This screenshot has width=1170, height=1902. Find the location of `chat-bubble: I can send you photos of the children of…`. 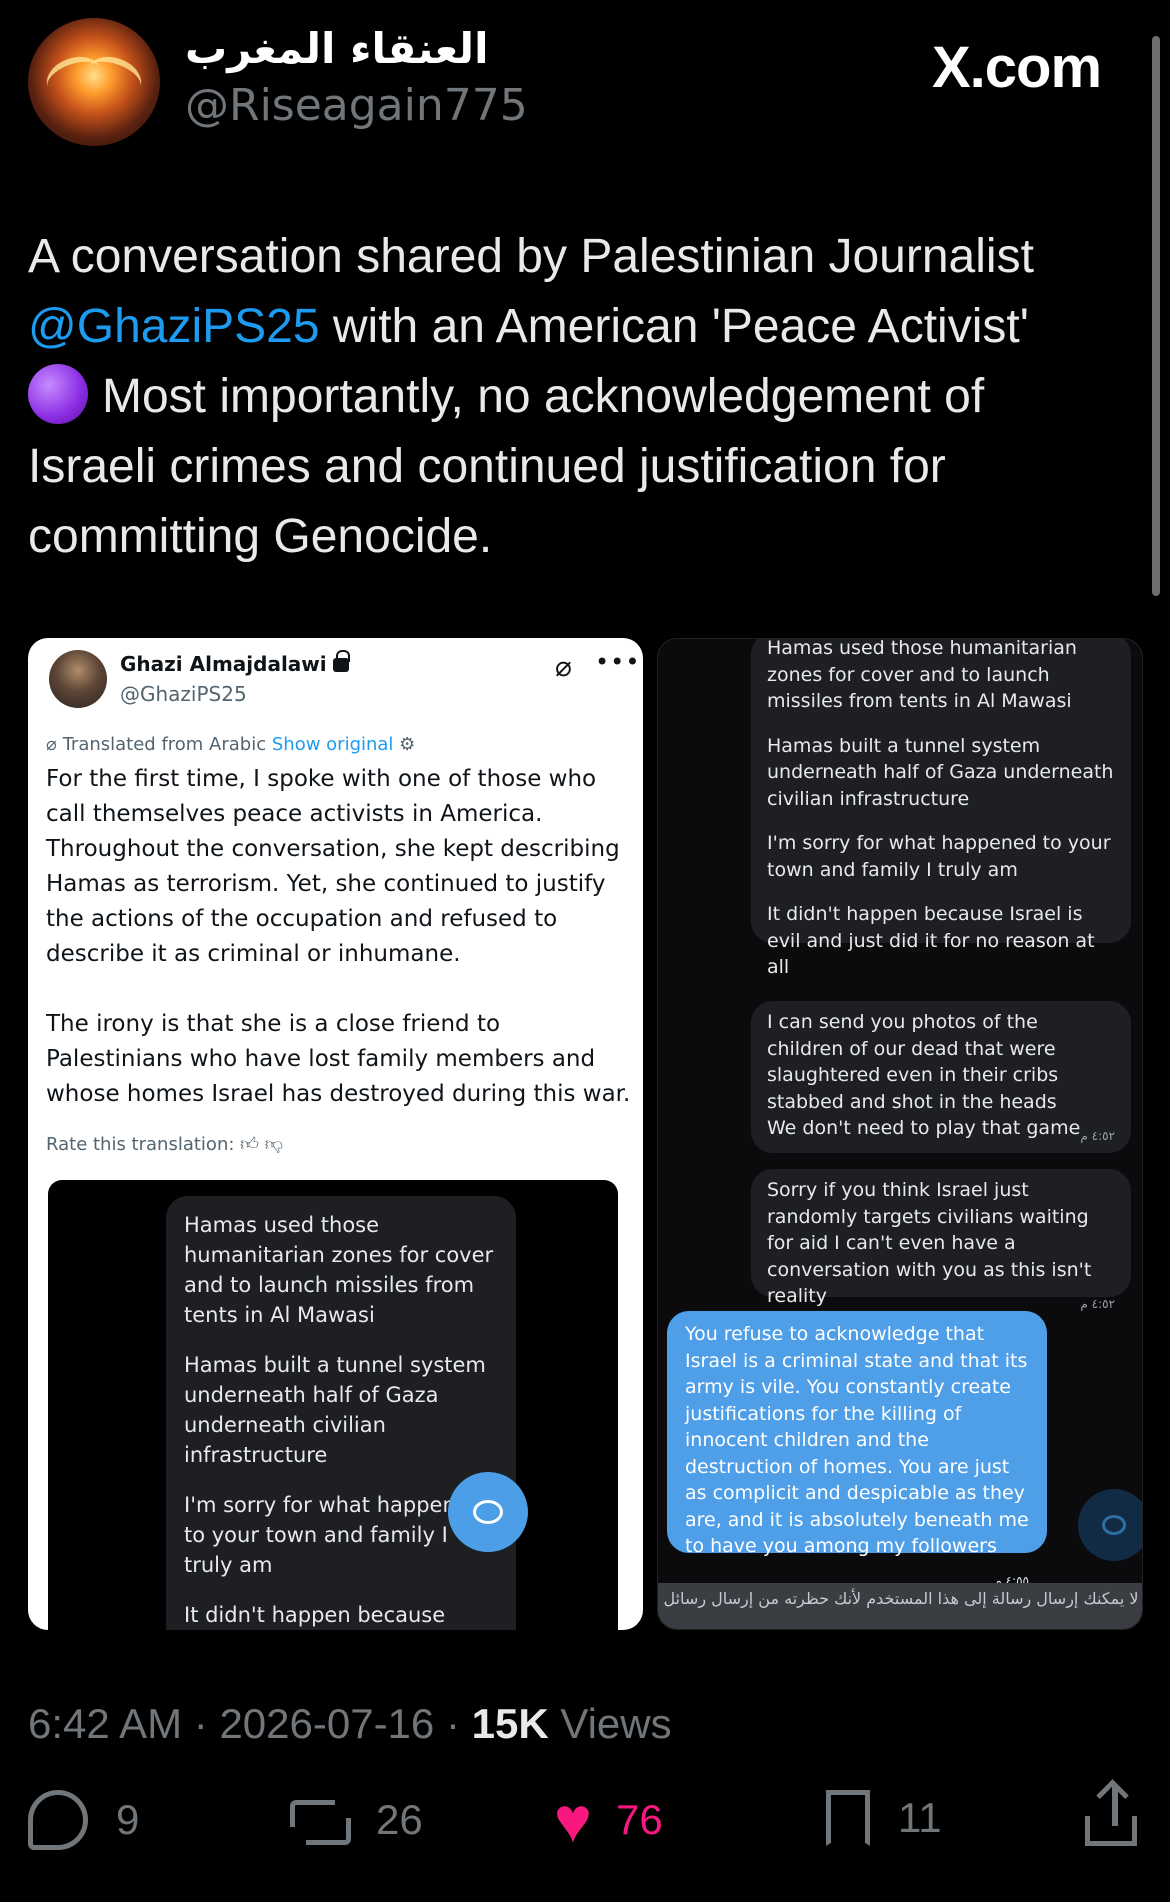

chat-bubble: I can send you photos of the children of… is located at coordinates (941, 1077).